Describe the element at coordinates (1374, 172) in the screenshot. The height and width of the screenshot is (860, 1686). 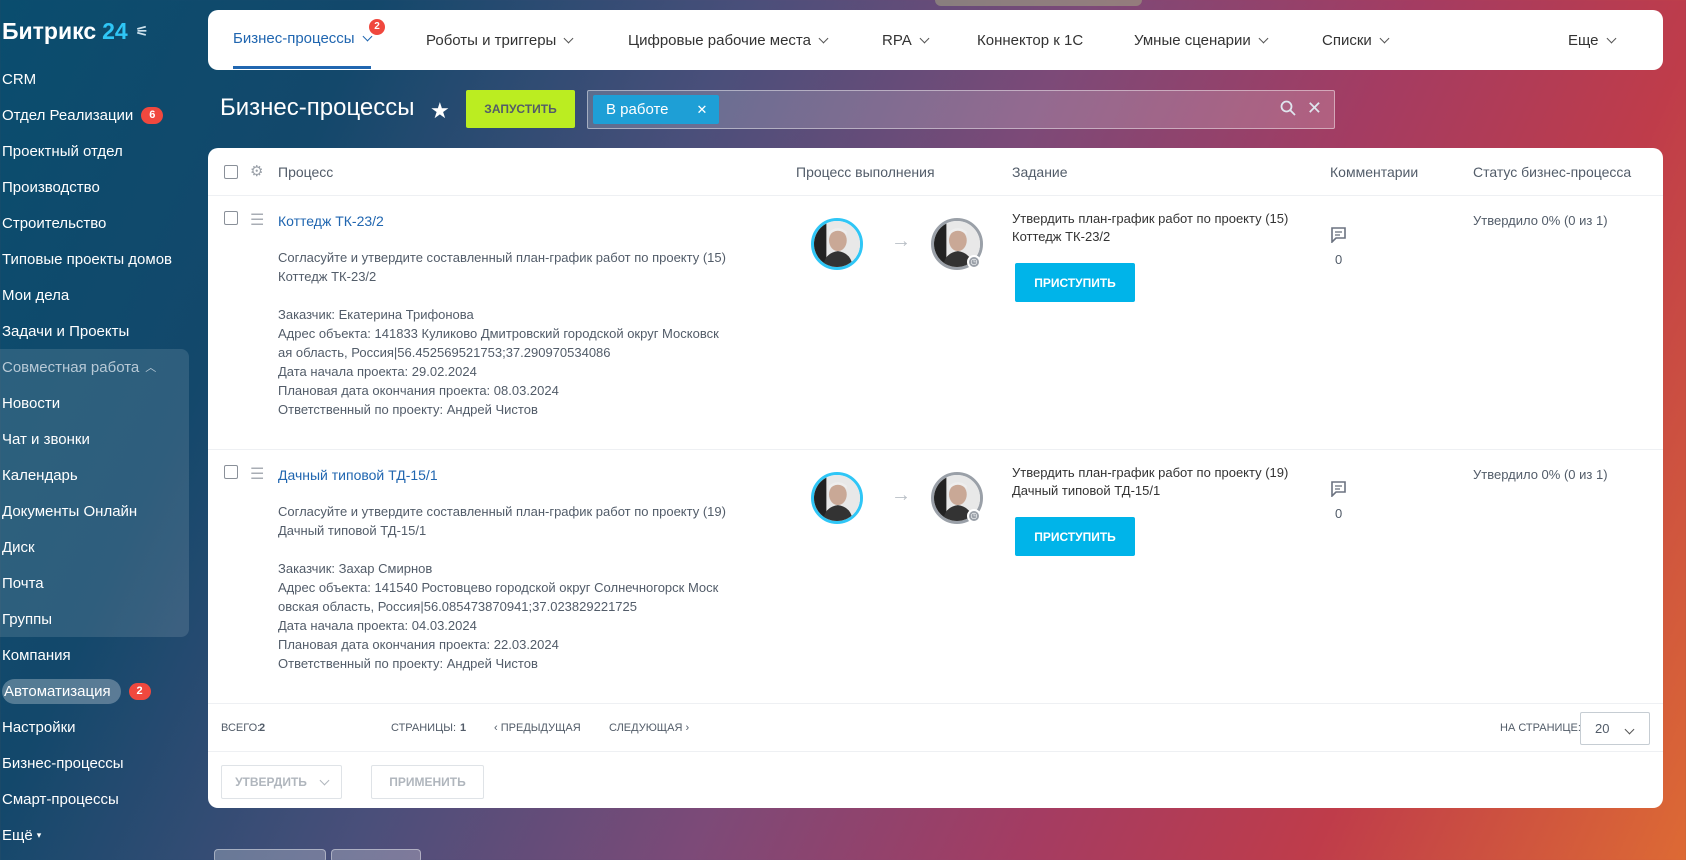
I see `column-header-comments: Комментарии` at that location.